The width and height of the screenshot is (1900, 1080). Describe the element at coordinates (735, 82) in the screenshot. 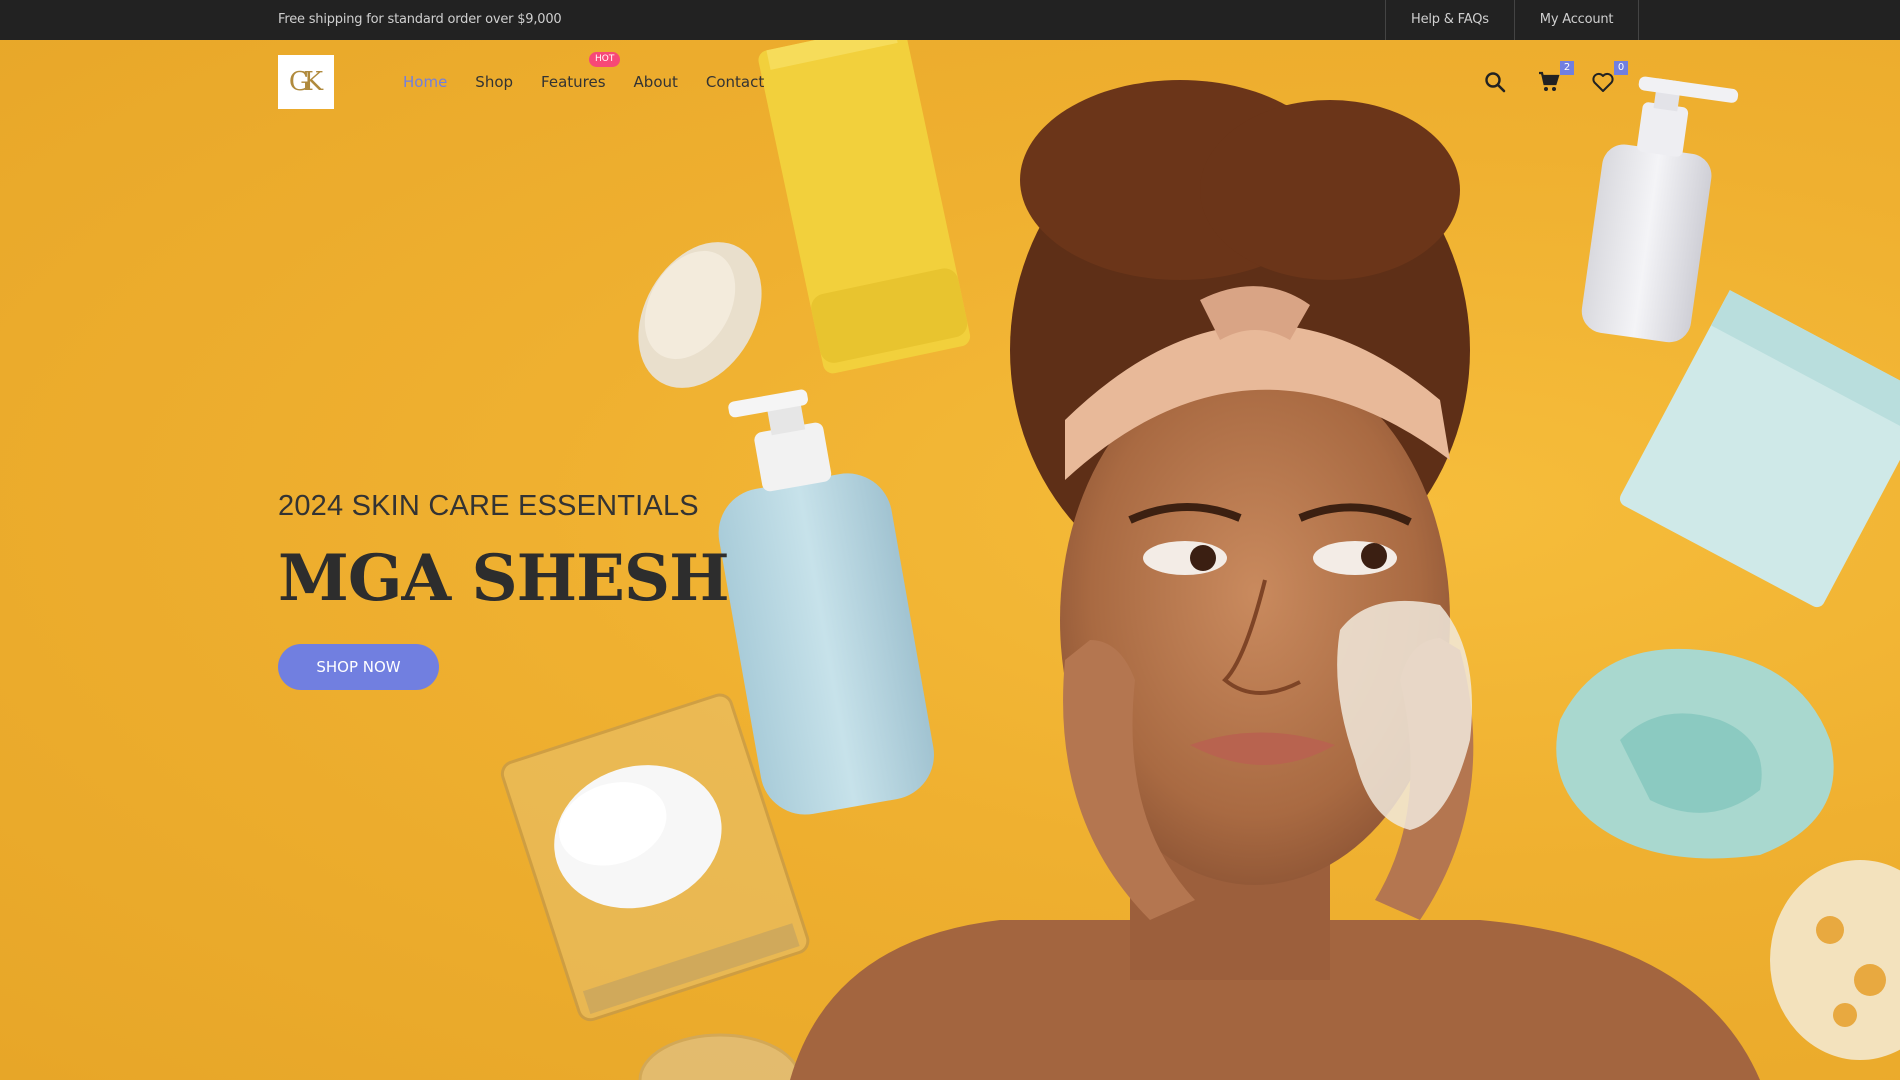

I see `nav-item-contact: Contact` at that location.